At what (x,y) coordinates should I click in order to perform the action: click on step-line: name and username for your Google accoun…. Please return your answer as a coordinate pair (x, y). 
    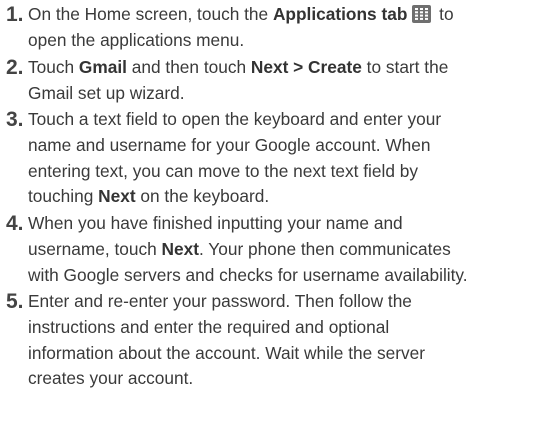
    Looking at the image, I should click on (229, 144).